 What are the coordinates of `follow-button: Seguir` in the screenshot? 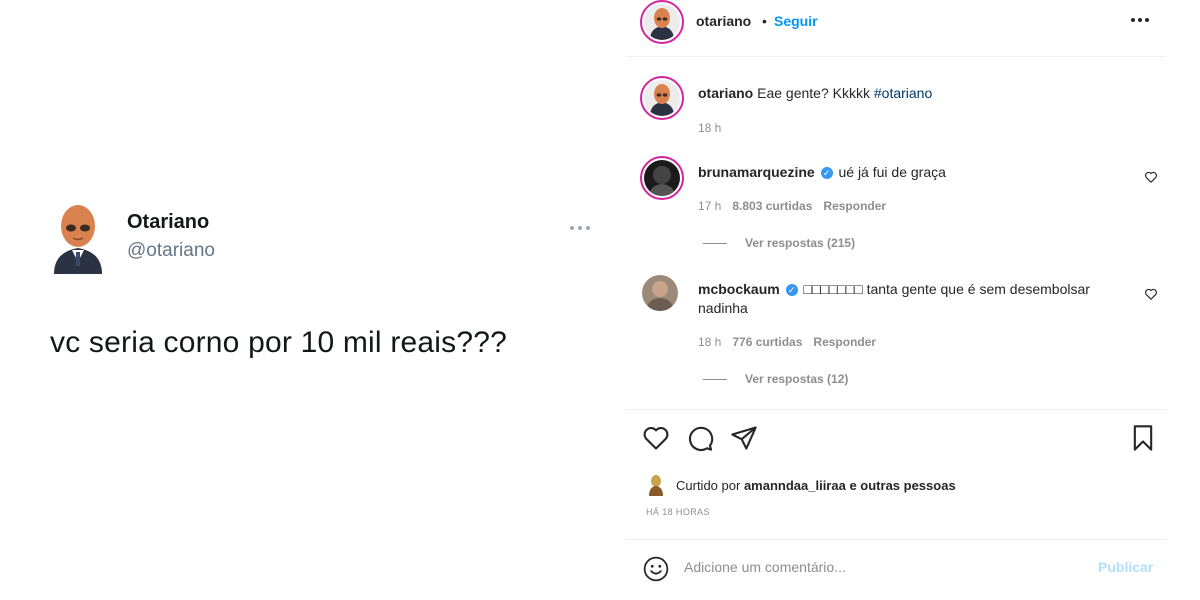 It's located at (796, 21).